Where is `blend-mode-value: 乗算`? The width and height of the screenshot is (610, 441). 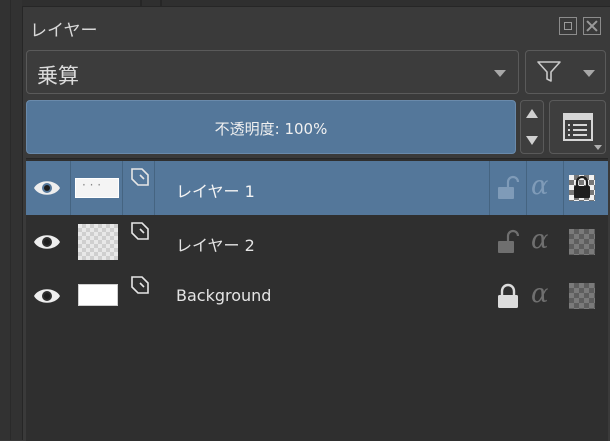 blend-mode-value: 乗算 is located at coordinates (58, 76).